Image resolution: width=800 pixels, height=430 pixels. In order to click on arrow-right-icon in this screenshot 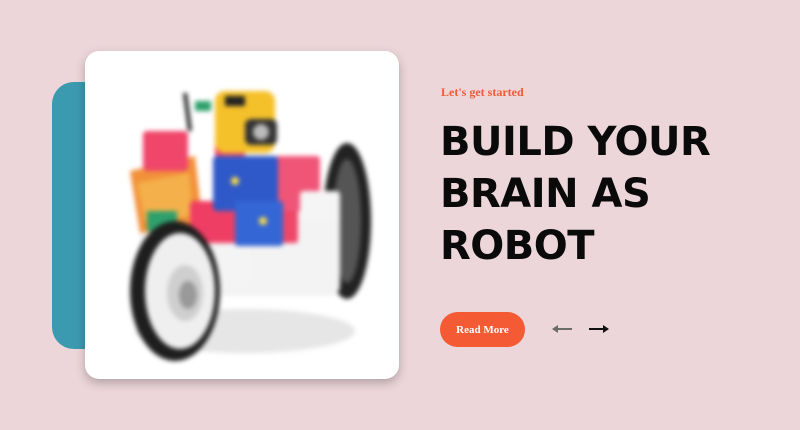, I will do `click(599, 329)`.